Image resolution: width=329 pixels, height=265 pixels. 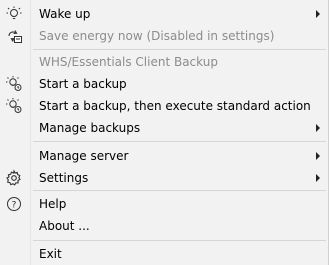 I want to click on menu-item-exit: Exit, so click(x=164, y=254).